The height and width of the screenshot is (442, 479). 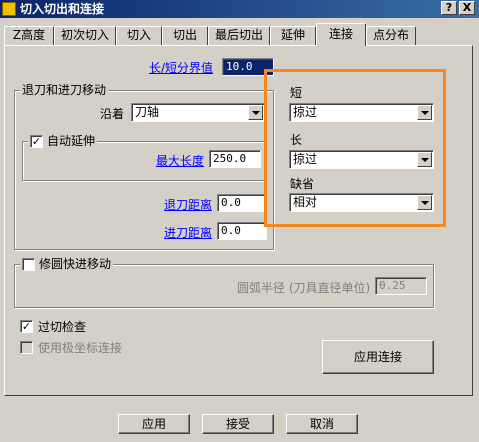 What do you see at coordinates (239, 35) in the screenshot?
I see `tab-last-lead-out: 最后切出` at bounding box center [239, 35].